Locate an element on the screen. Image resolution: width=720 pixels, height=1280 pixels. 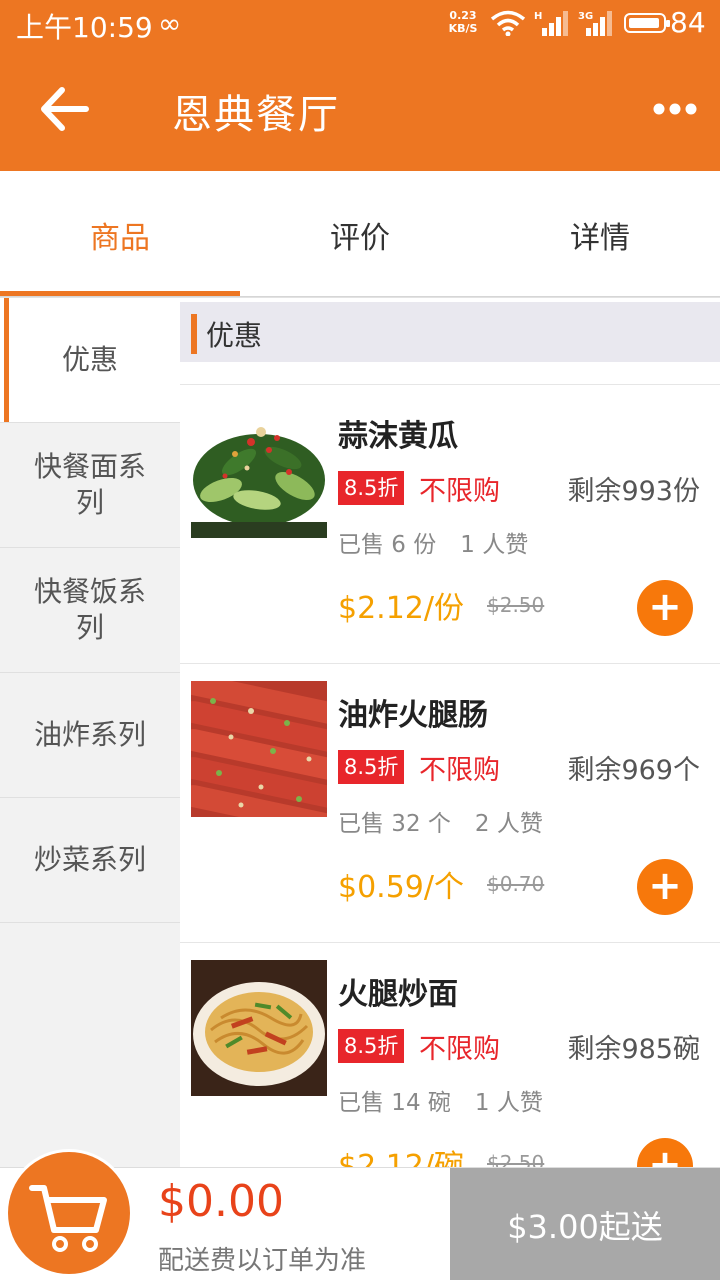
status-bar: 上午10:59 ∞ 0.23 KB/S H 3G 84 is located at coordinates (360, 23).